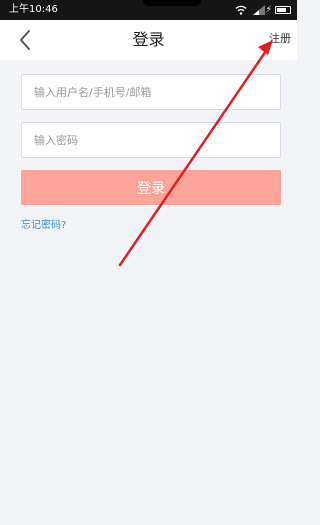 This screenshot has width=320, height=525. Describe the element at coordinates (241, 10) in the screenshot. I see `wifi-icon` at that location.